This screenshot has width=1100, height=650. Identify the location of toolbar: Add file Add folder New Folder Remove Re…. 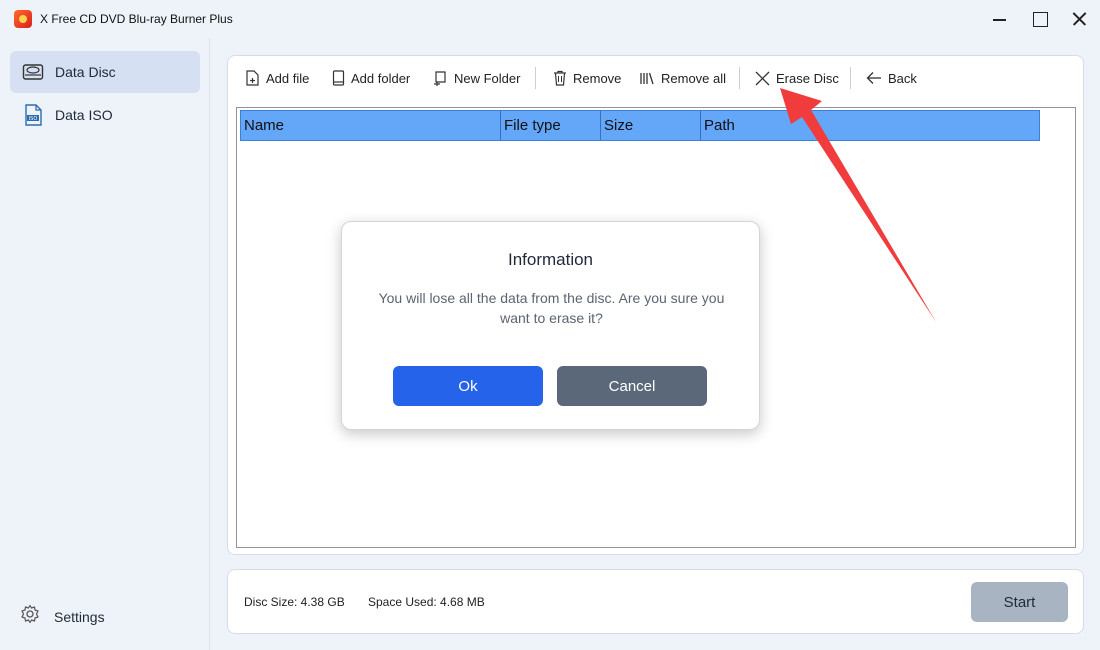
(655, 78).